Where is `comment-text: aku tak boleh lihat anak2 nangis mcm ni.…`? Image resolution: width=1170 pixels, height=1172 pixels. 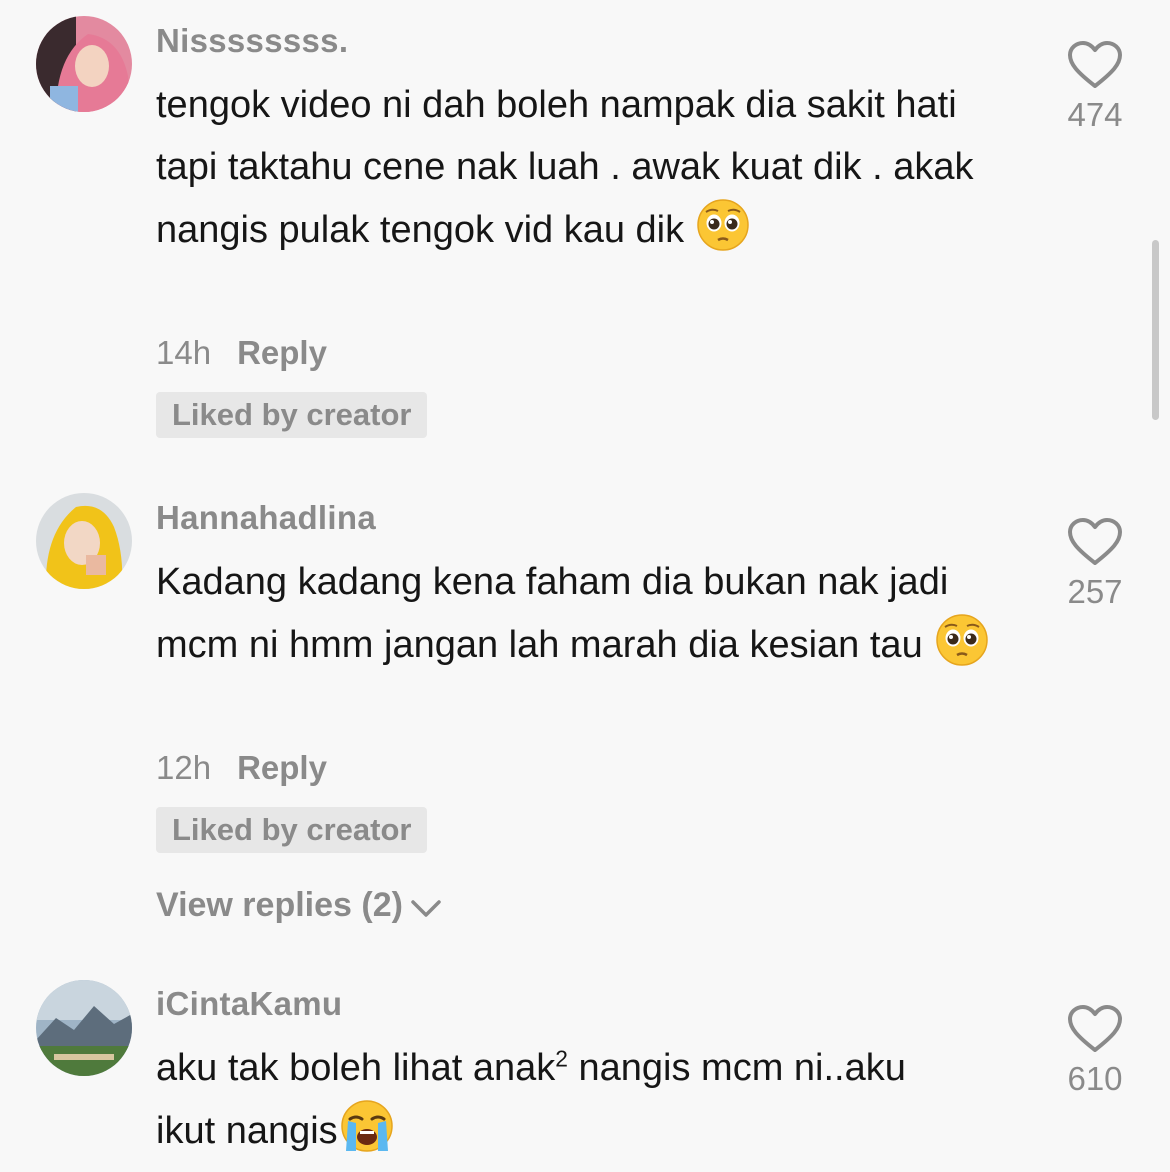 comment-text: aku tak boleh lihat anak2 nangis mcm ni.… is located at coordinates (536, 1104).